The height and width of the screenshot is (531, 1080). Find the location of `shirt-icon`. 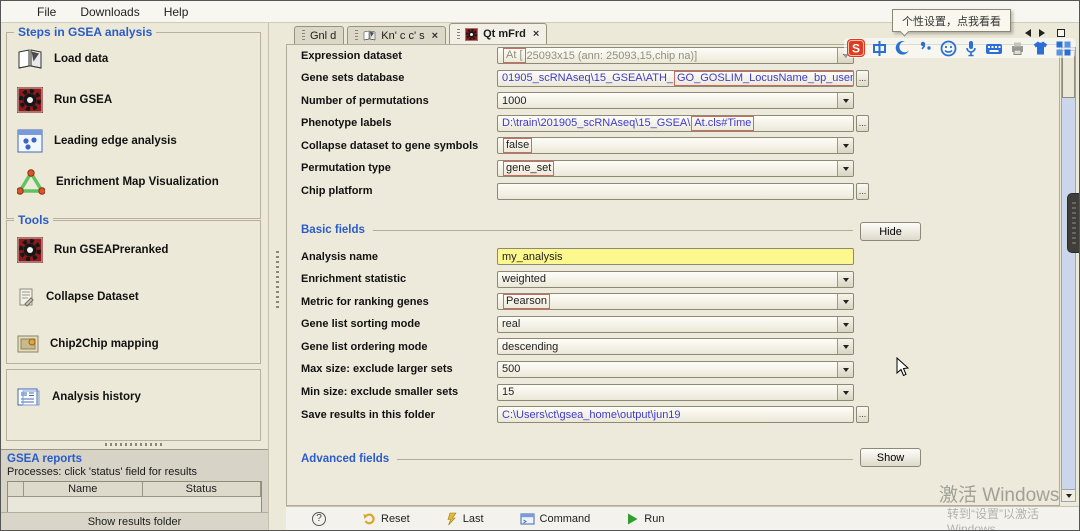

shirt-icon is located at coordinates (1040, 48).